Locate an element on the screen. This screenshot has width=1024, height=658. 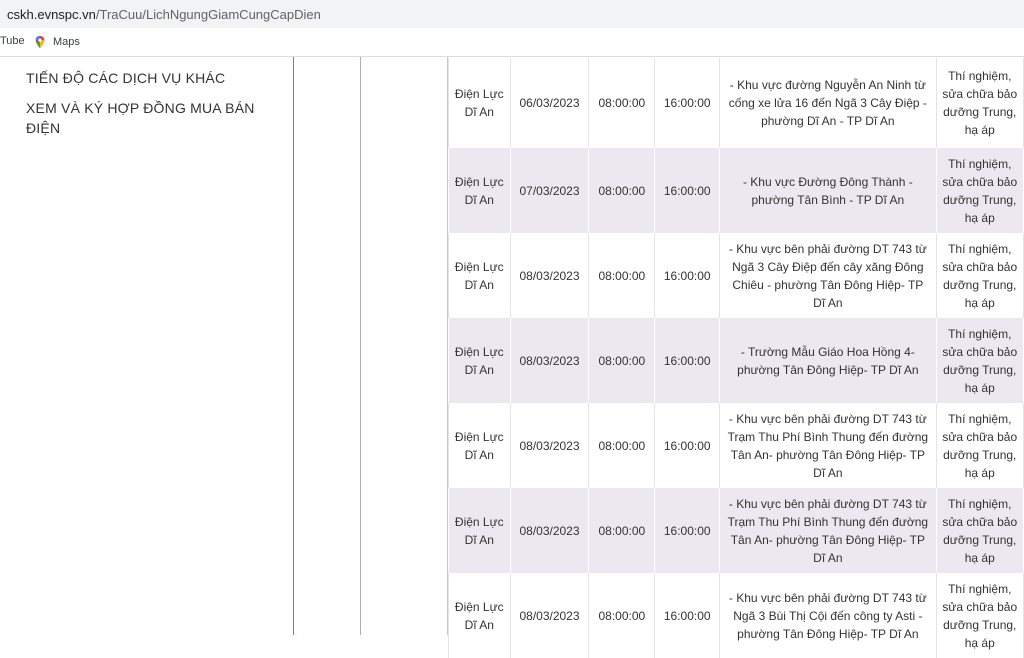
url-path: /TraCuu/LichNgungGiamCungCapDien is located at coordinates (208, 14).